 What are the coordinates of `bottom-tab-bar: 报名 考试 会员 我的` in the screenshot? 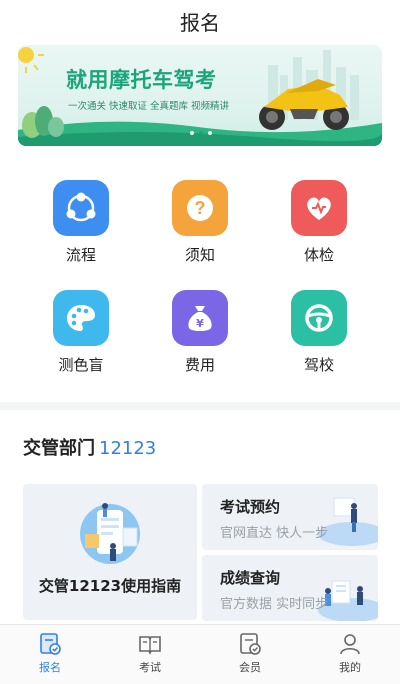 It's located at (200, 654).